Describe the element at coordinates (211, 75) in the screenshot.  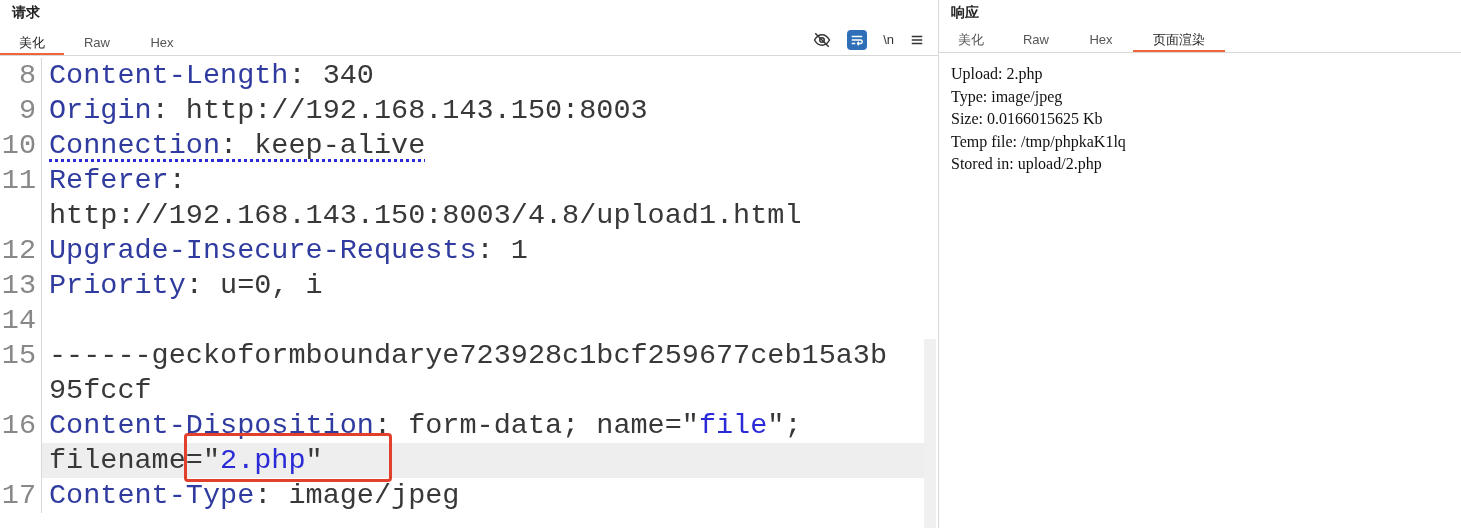
I see `code-line: Content-Length: 340` at that location.